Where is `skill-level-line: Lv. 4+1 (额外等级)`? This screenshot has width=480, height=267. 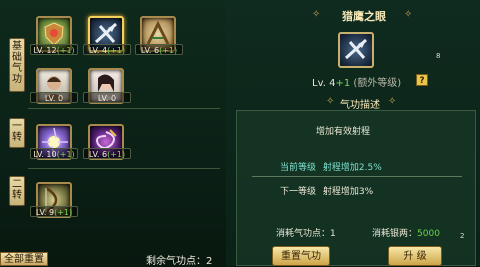
skill-level-line: Lv. 4+1 (额外等级) is located at coordinates (356, 81).